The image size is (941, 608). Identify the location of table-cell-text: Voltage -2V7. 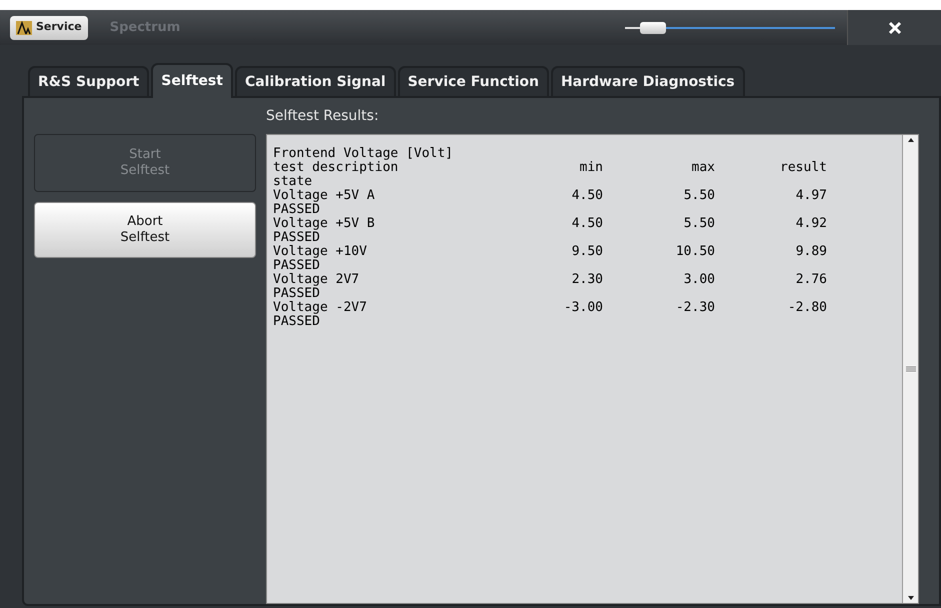
(320, 308).